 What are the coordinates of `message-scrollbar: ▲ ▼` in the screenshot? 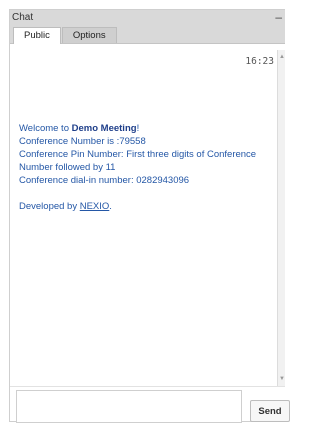 It's located at (281, 218).